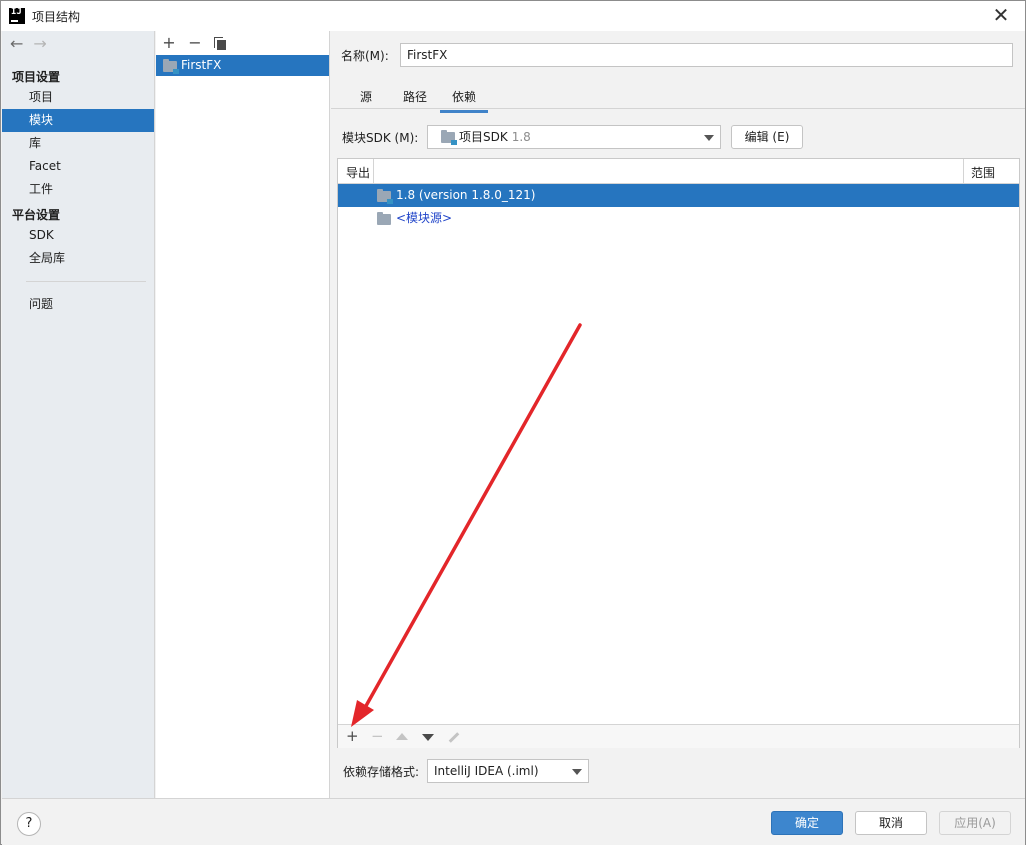 The image size is (1026, 845). What do you see at coordinates (220, 43) in the screenshot?
I see `copy-icon` at bounding box center [220, 43].